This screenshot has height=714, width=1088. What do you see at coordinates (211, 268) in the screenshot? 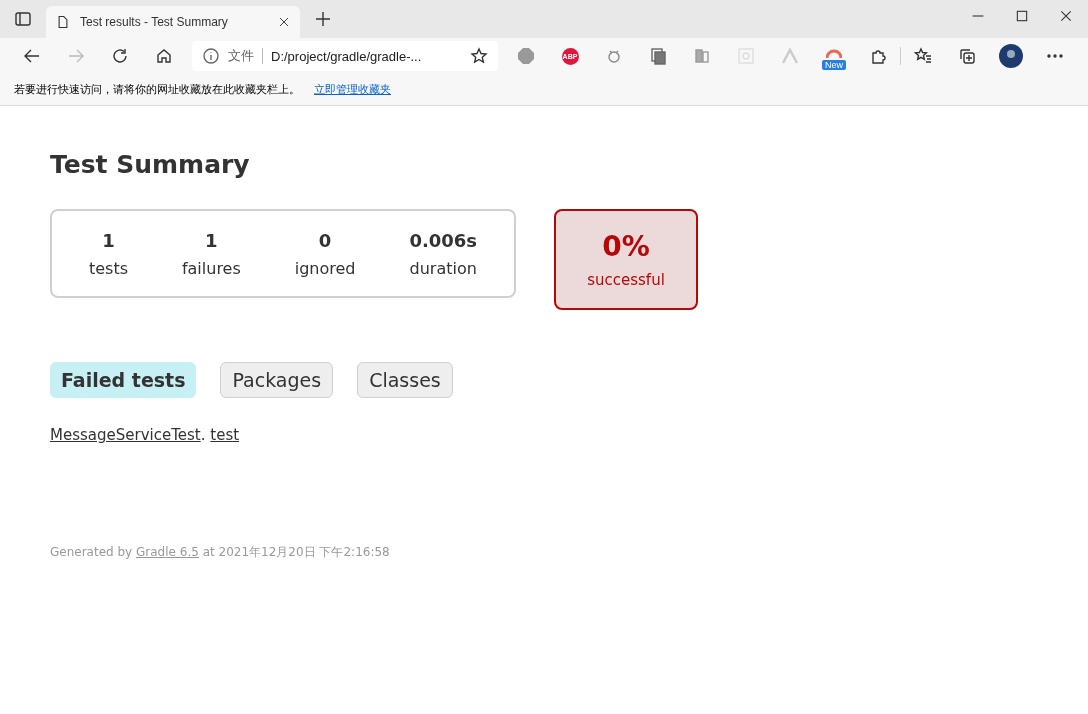
I see `counter-label: failures` at bounding box center [211, 268].